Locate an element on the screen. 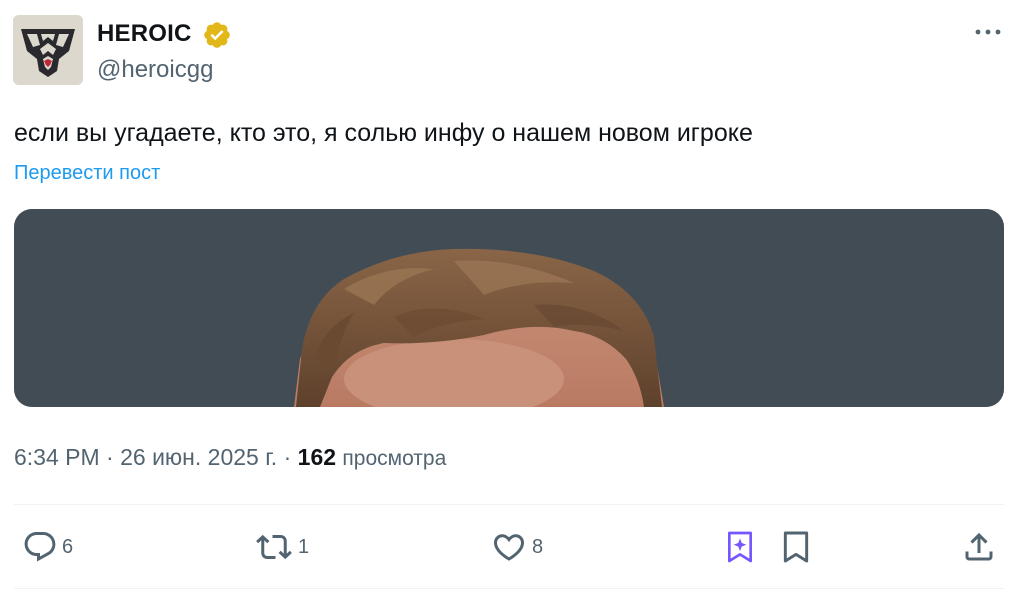 This screenshot has height=592, width=1036. author-name: HEROIC is located at coordinates (144, 34).